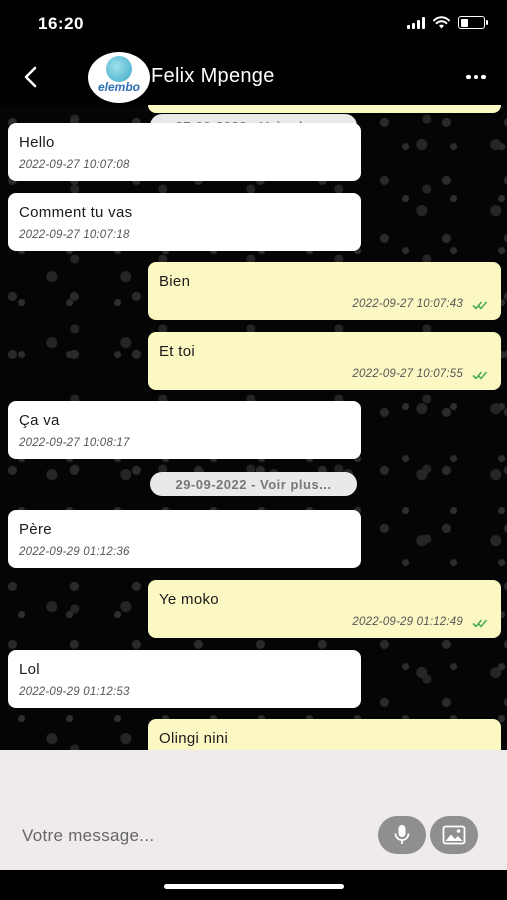 This screenshot has height=900, width=507. I want to click on message-text: Bien, so click(175, 281).